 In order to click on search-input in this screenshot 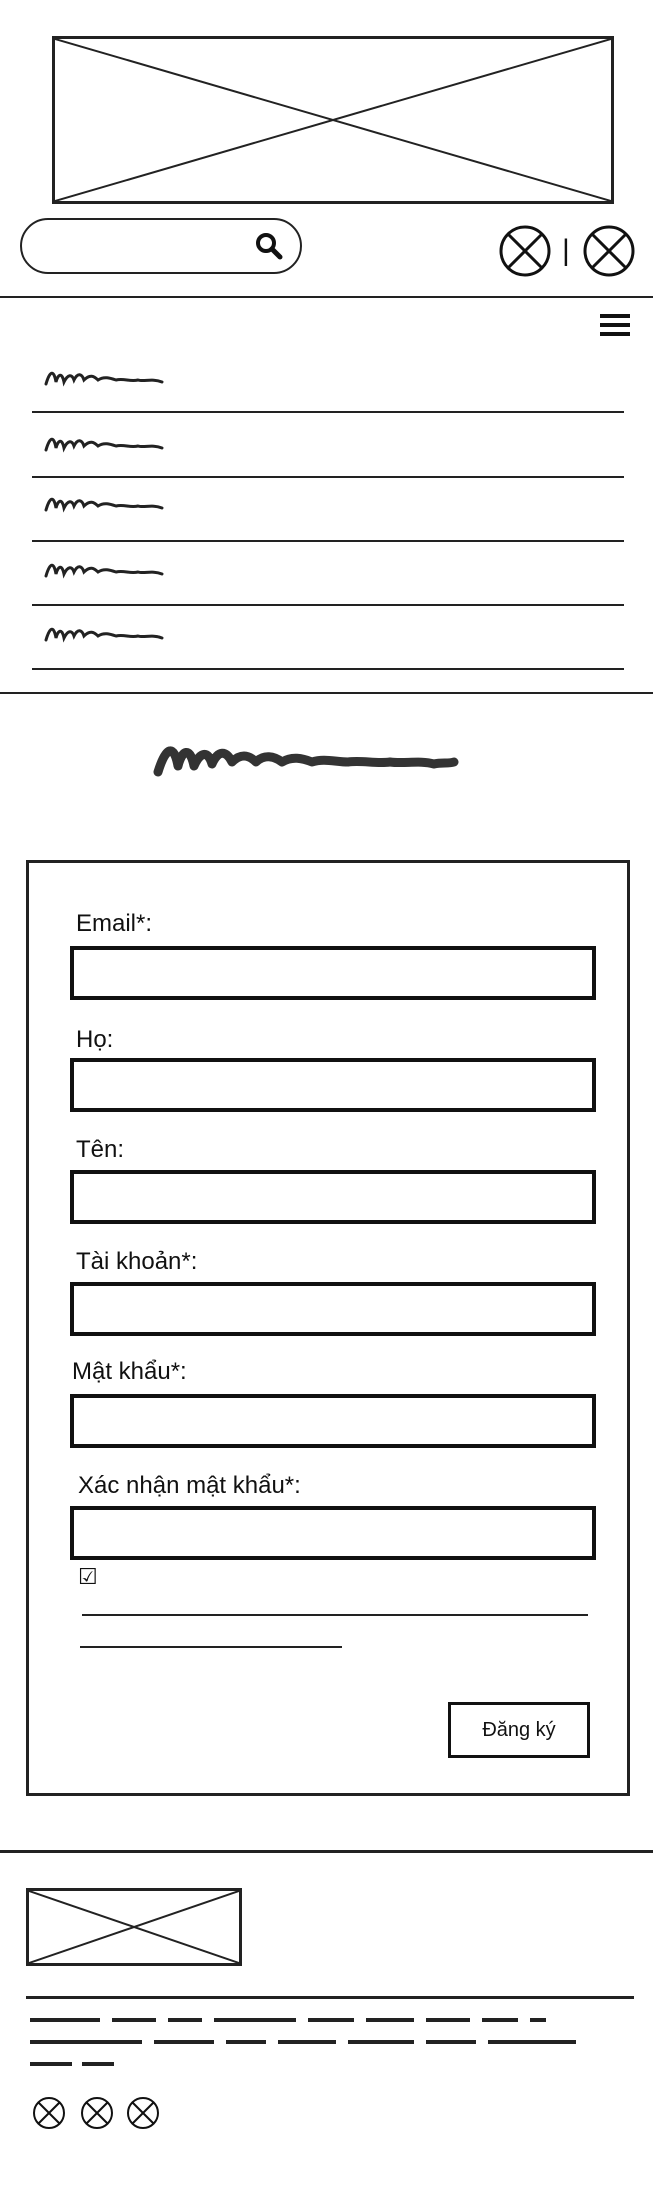, I will do `click(142, 247)`.